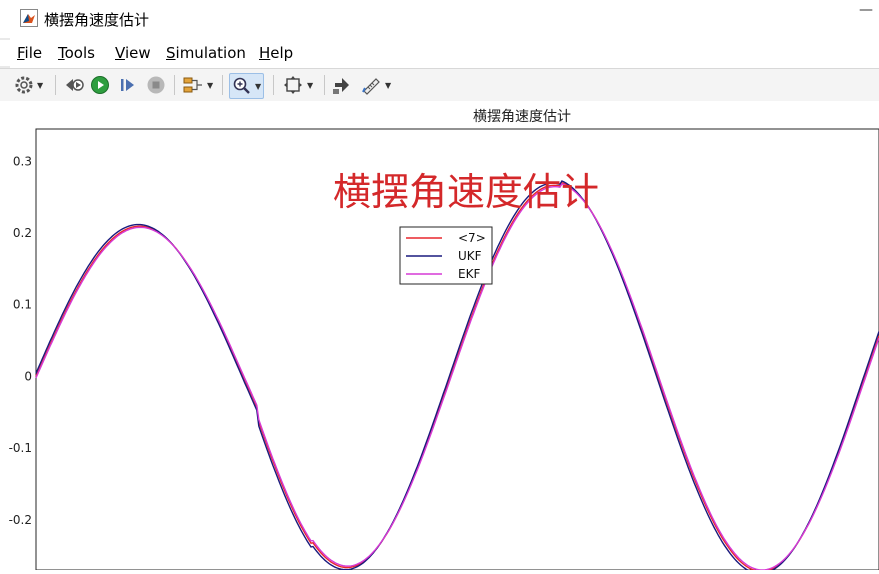 Image resolution: width=879 pixels, height=574 pixels. I want to click on settings-button: ▼, so click(28, 85).